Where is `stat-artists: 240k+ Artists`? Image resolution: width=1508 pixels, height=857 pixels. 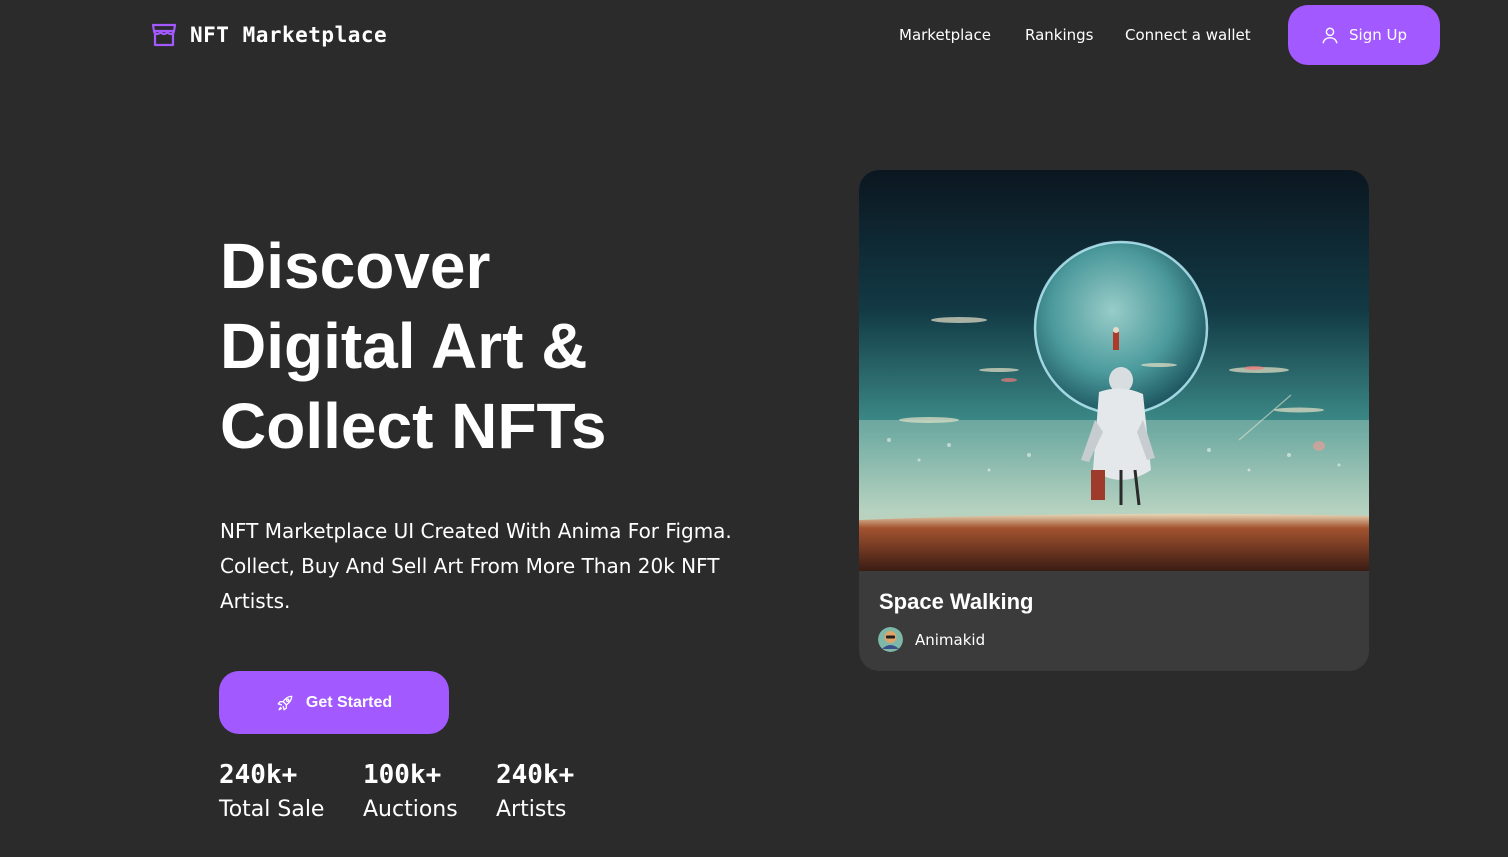
stat-artists: 240k+ Artists is located at coordinates (535, 793).